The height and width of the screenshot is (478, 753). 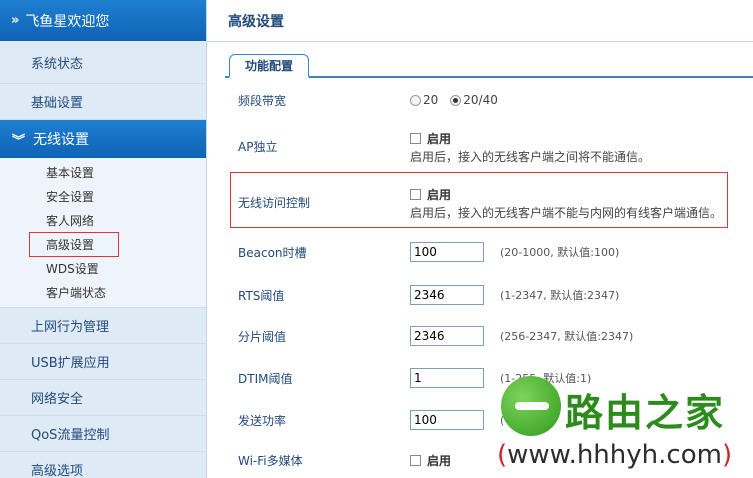 What do you see at coordinates (447, 295) in the screenshot?
I see `rts-input` at bounding box center [447, 295].